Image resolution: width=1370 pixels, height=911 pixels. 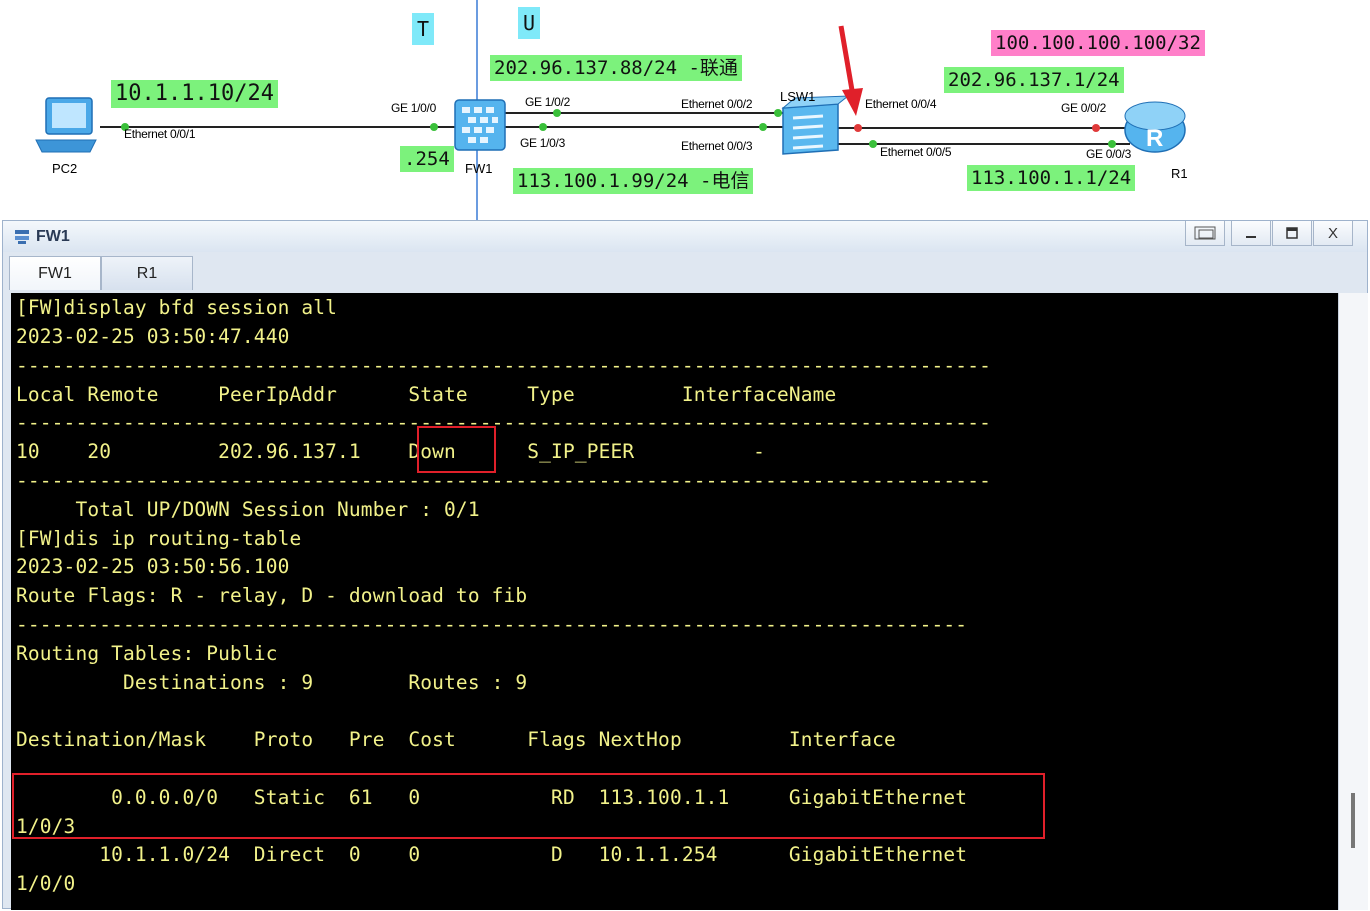 I want to click on scrollbar-thumb, so click(x=1353, y=820).